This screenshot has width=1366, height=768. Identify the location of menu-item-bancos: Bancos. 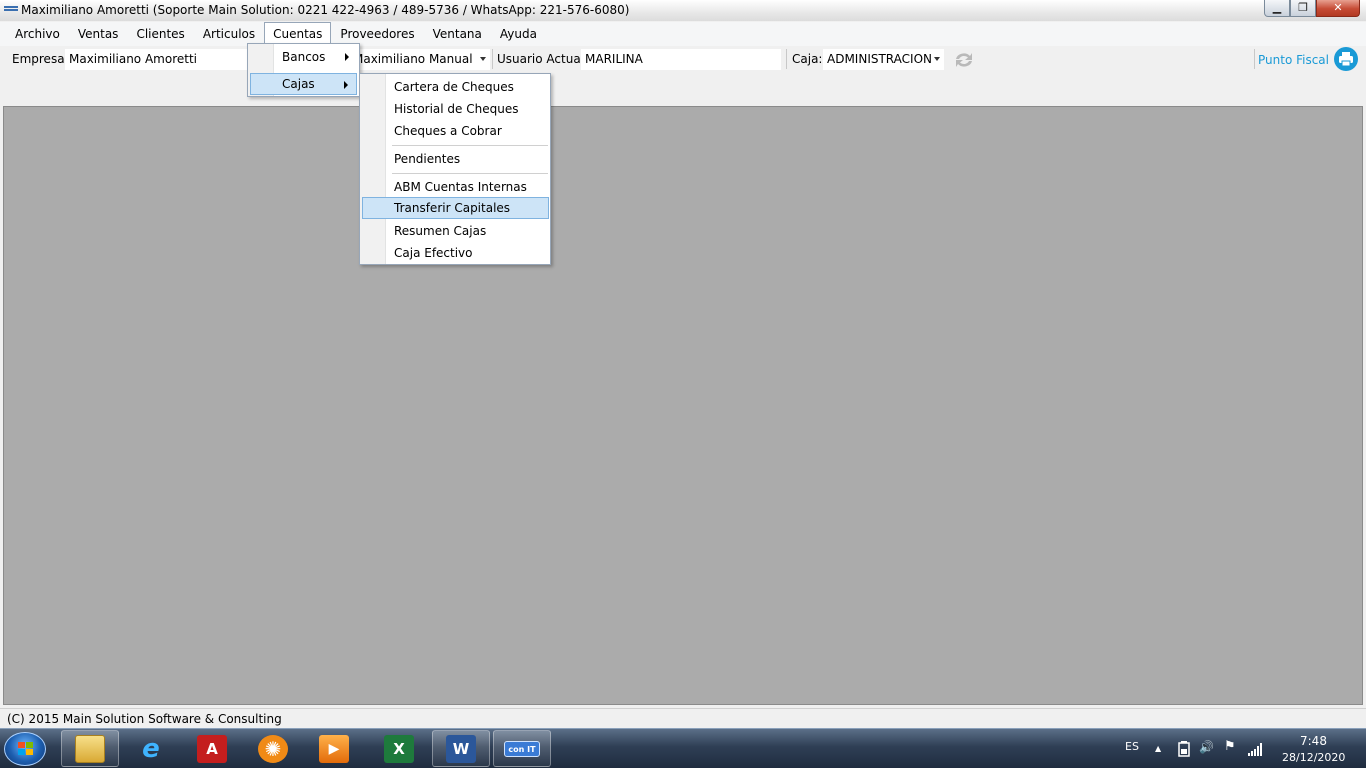
(303, 57).